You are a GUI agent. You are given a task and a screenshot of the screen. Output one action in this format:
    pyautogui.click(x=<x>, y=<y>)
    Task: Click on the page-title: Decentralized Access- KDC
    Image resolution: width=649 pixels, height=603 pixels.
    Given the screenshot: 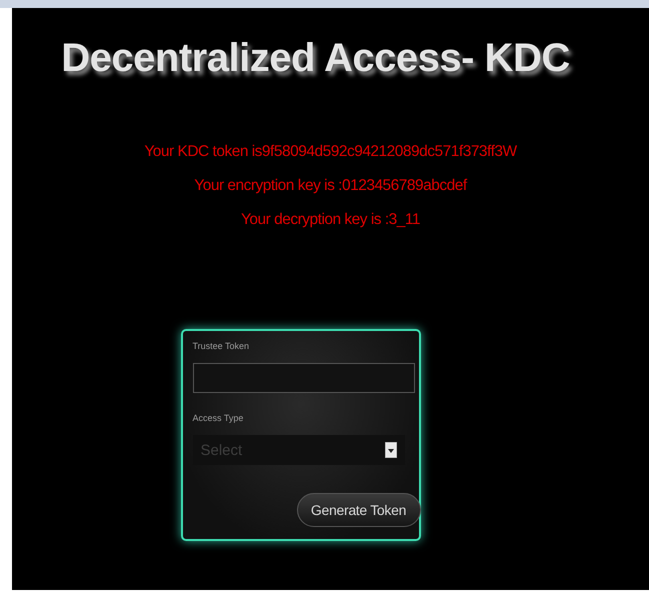 What is the action you would take?
    pyautogui.click(x=315, y=58)
    